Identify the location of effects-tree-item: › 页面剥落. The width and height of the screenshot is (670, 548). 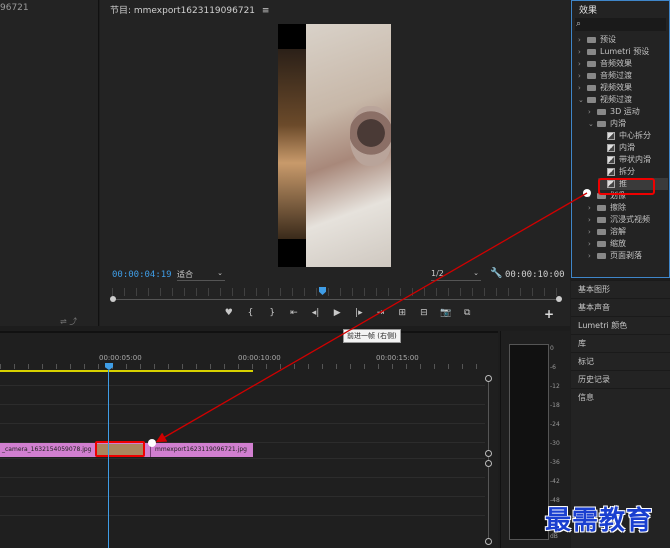
(615, 256).